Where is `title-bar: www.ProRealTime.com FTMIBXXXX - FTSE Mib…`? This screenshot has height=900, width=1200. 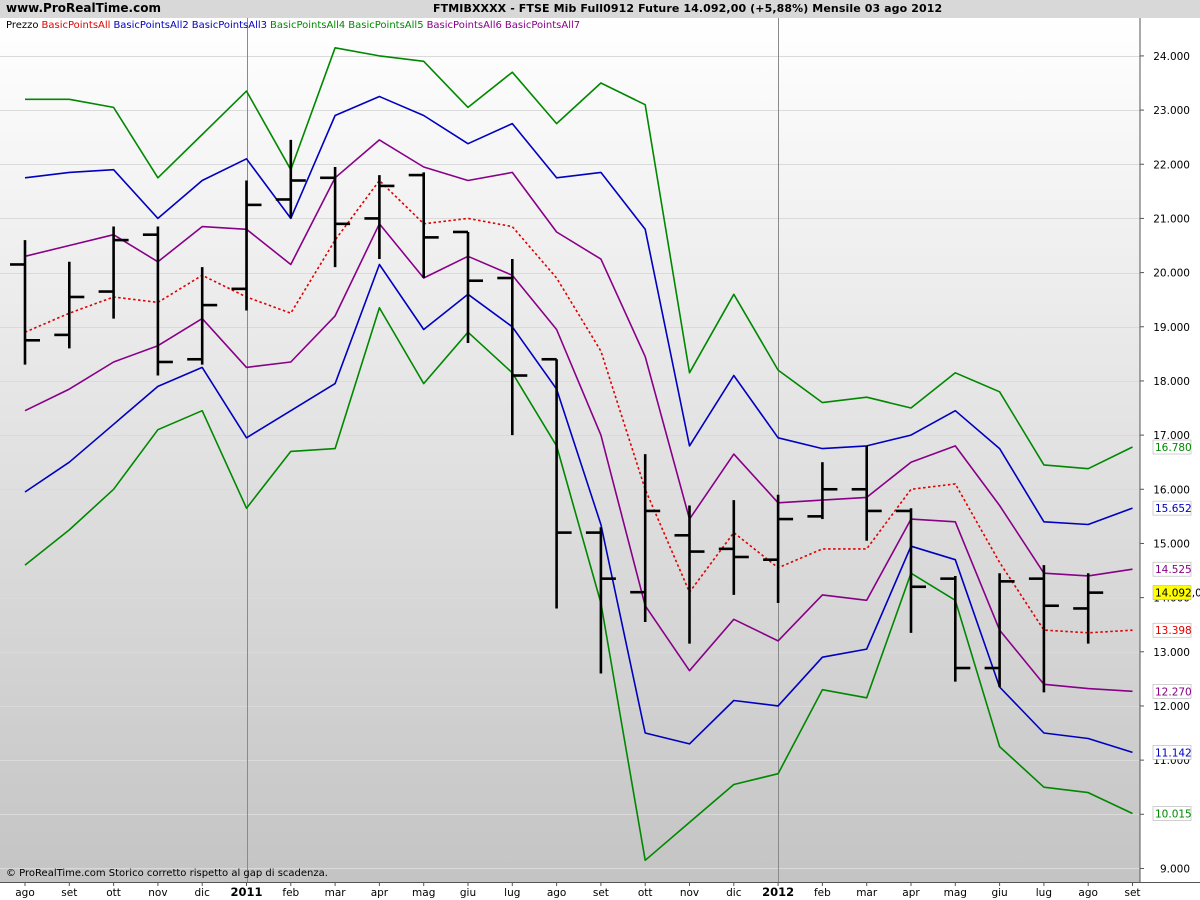
title-bar: www.ProRealTime.com FTMIBXXXX - FTSE Mib… is located at coordinates (600, 9).